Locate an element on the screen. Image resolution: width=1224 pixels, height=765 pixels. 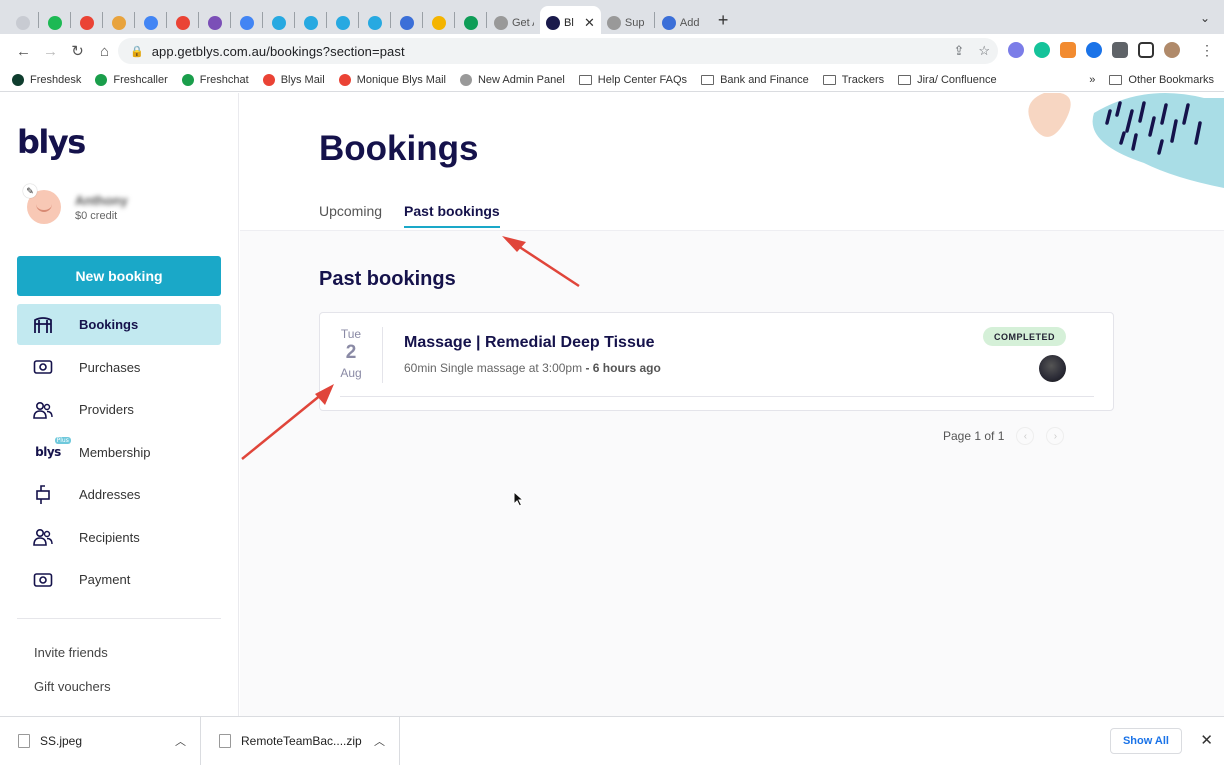
section-title: Past bookings is located at coordinates (387, 279).